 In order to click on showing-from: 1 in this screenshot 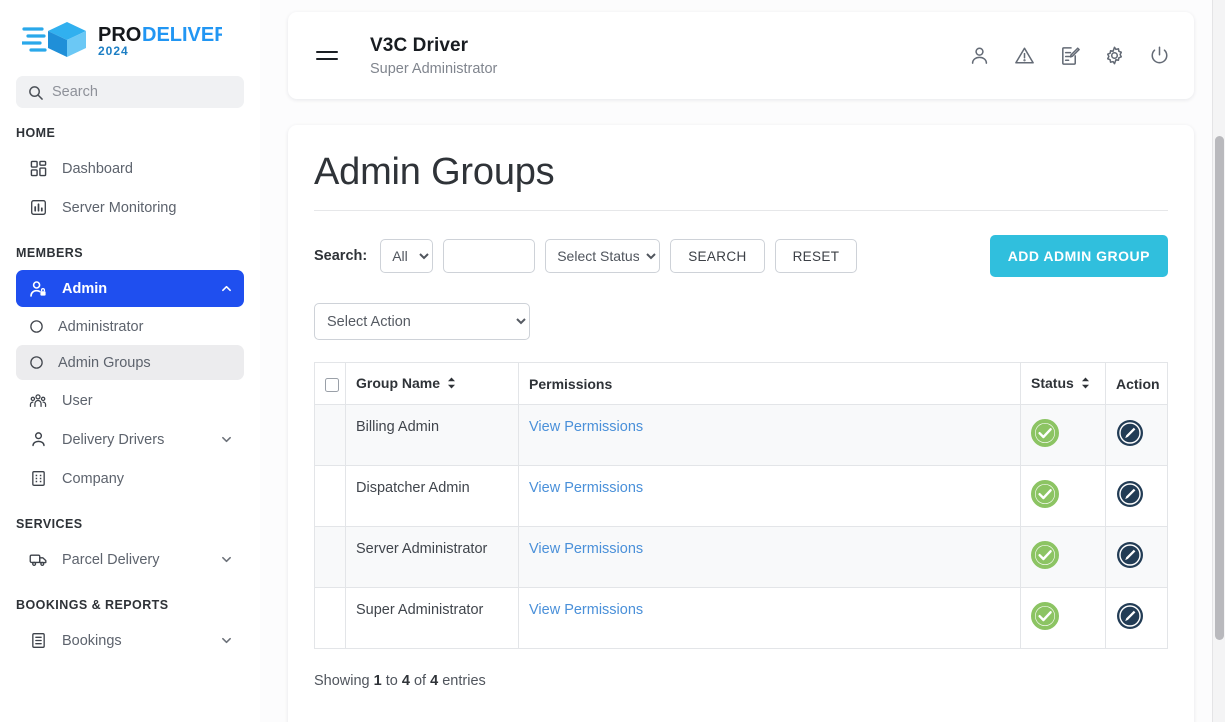, I will do `click(377, 681)`.